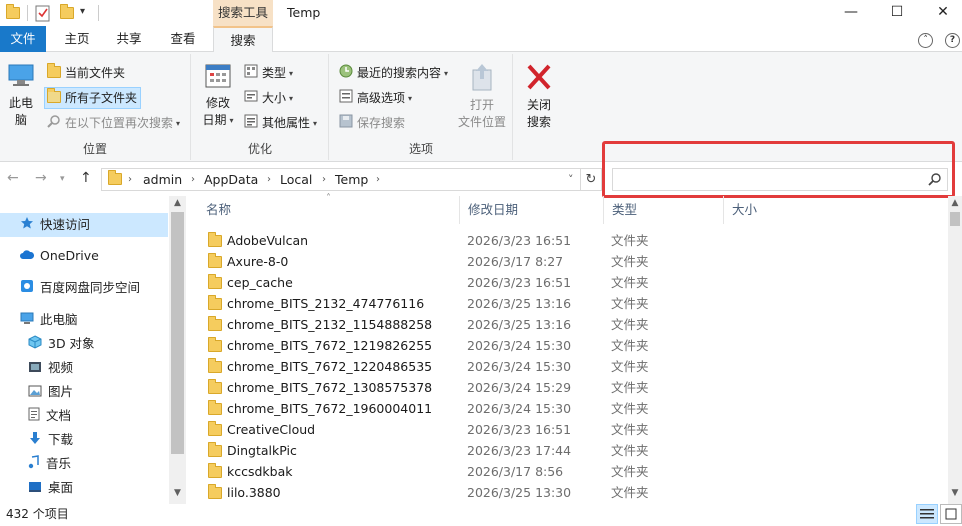 The width and height of the screenshot is (962, 526). I want to click on file-name: chrome_BITS_7672_1220486535, so click(320, 366).